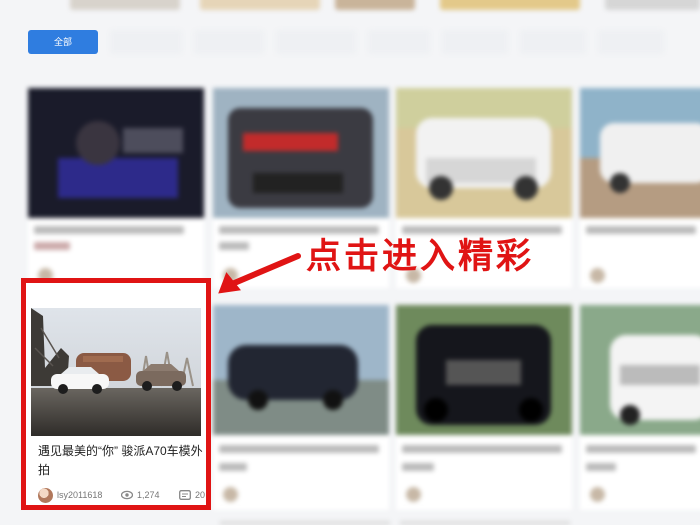 This screenshot has width=700, height=525. What do you see at coordinates (63, 42) in the screenshot?
I see `tab-all: 全部` at bounding box center [63, 42].